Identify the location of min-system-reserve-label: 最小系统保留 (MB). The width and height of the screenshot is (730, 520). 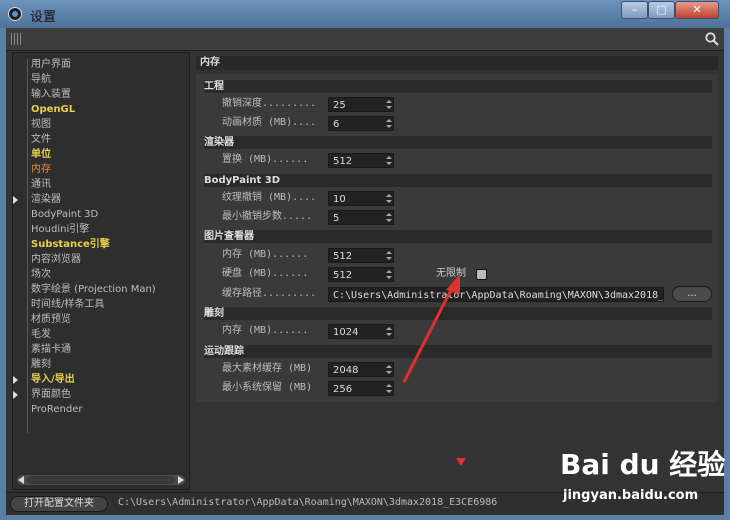
(267, 387).